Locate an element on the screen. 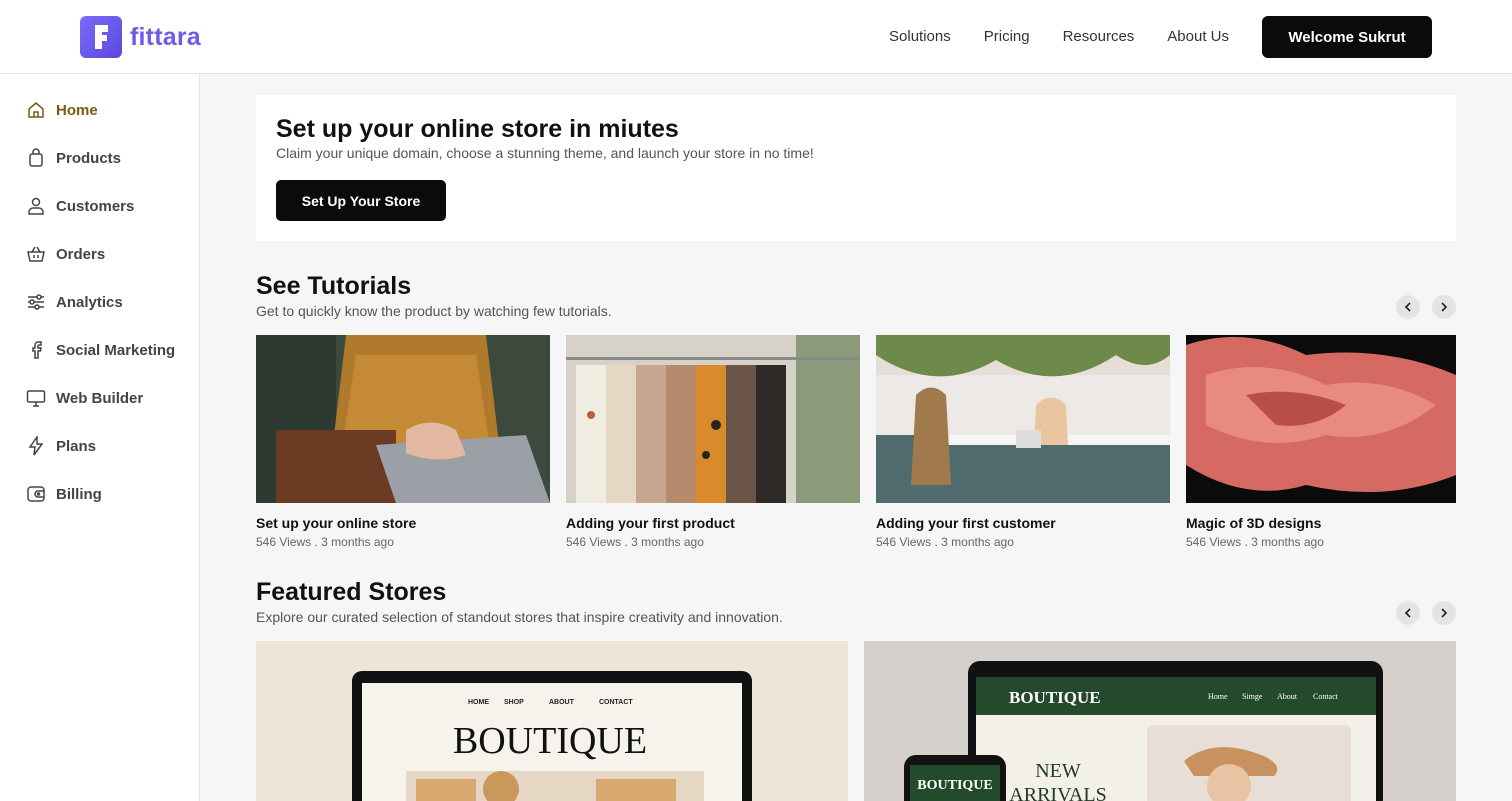  tutorial-title: Adding your first product is located at coordinates (650, 523).